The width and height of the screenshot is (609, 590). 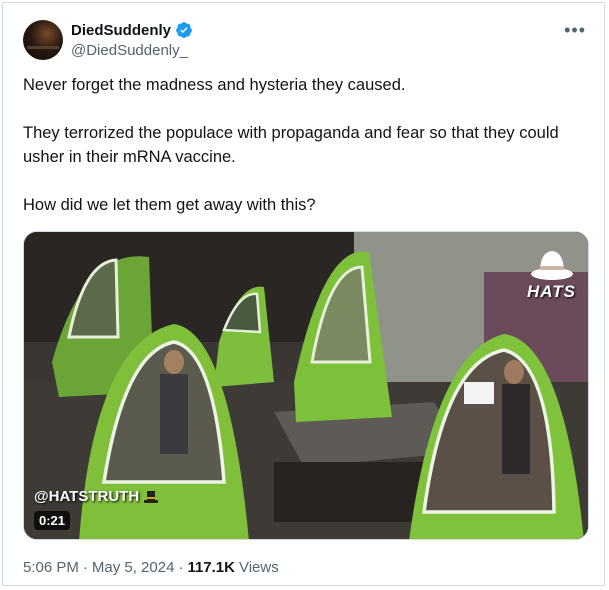 I want to click on display-name: DiedSuddenly, so click(x=121, y=30).